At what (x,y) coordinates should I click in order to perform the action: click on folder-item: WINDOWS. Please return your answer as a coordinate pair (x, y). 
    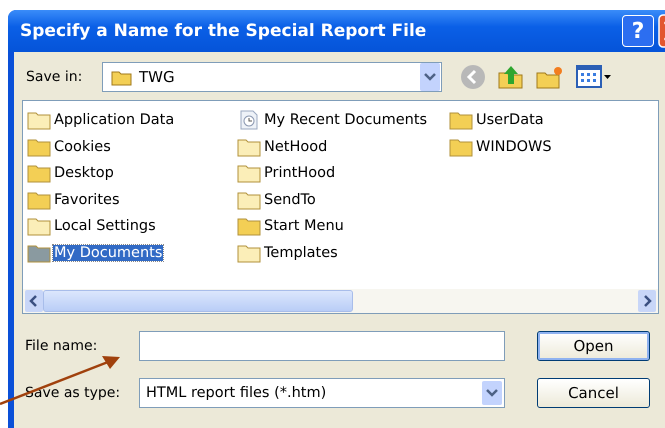
    Looking at the image, I should click on (549, 147).